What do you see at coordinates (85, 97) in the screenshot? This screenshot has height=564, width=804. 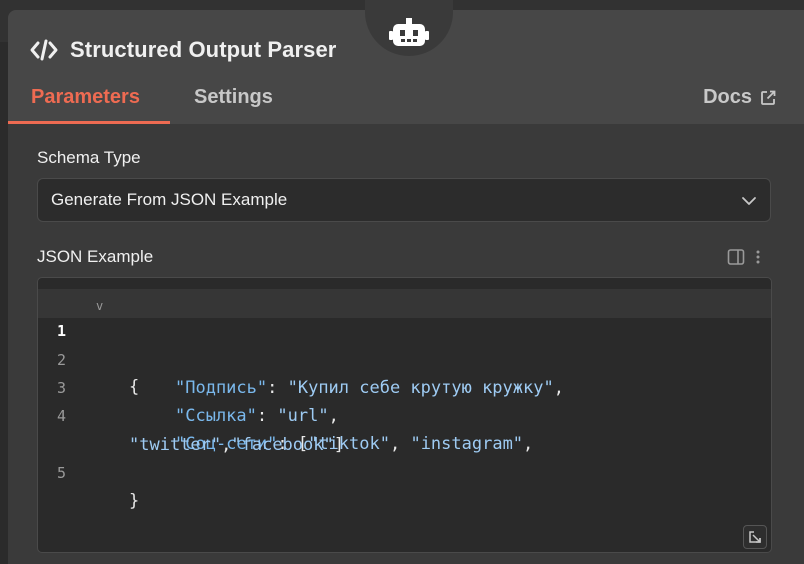 I see `tab-parameters: Parameters` at bounding box center [85, 97].